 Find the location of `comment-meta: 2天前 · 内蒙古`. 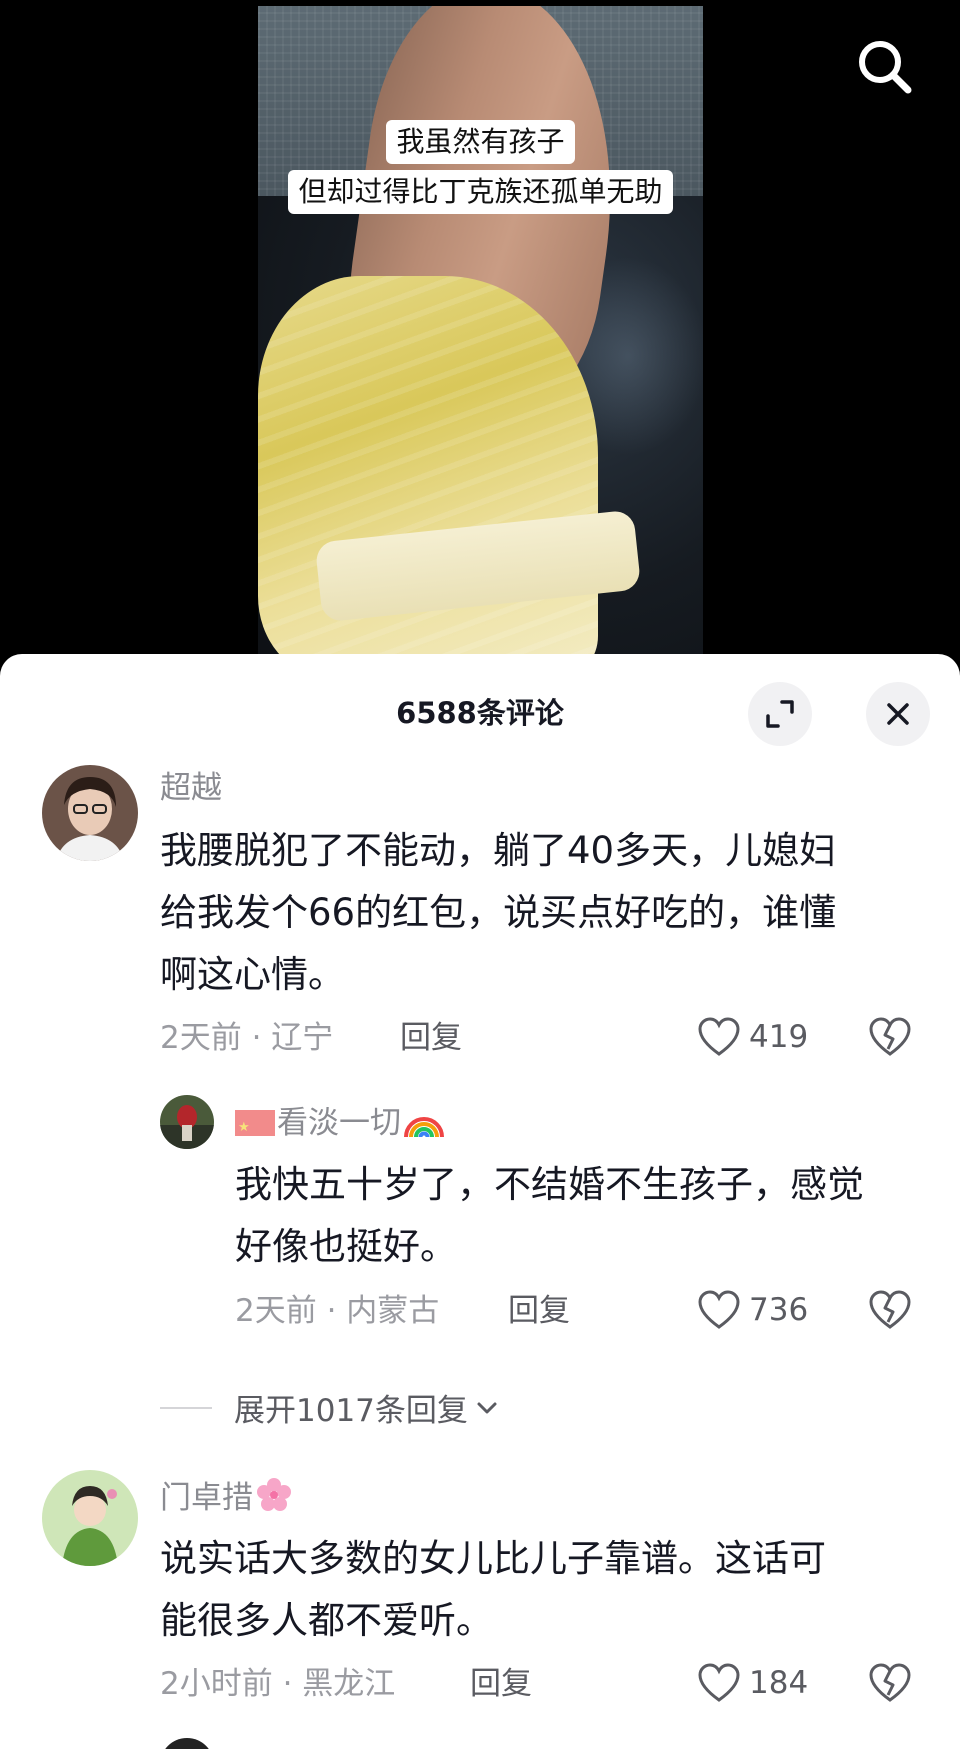

comment-meta: 2天前 · 内蒙古 is located at coordinates (337, 1311).